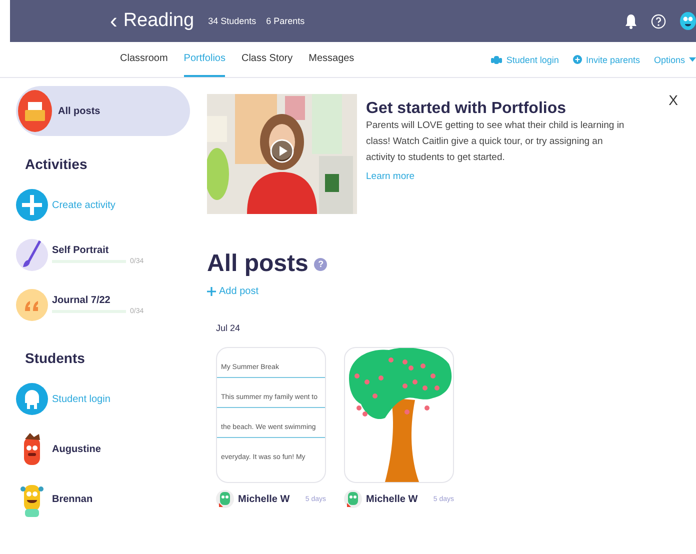 The height and width of the screenshot is (554, 696). What do you see at coordinates (467, 109) in the screenshot?
I see `banner-title: Get started with Portfolios` at bounding box center [467, 109].